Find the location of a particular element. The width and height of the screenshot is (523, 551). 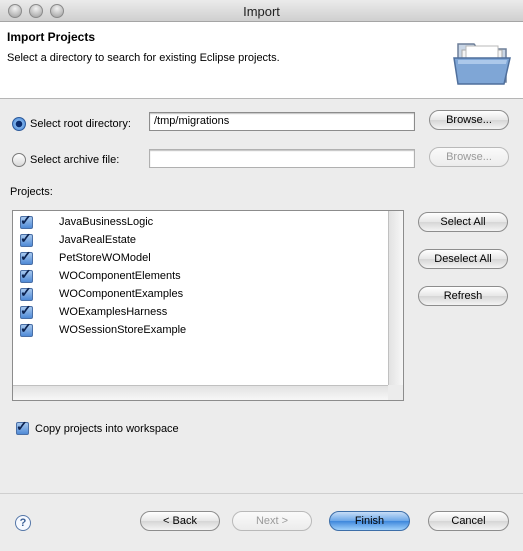

refresh-button: Refresh is located at coordinates (463, 296).